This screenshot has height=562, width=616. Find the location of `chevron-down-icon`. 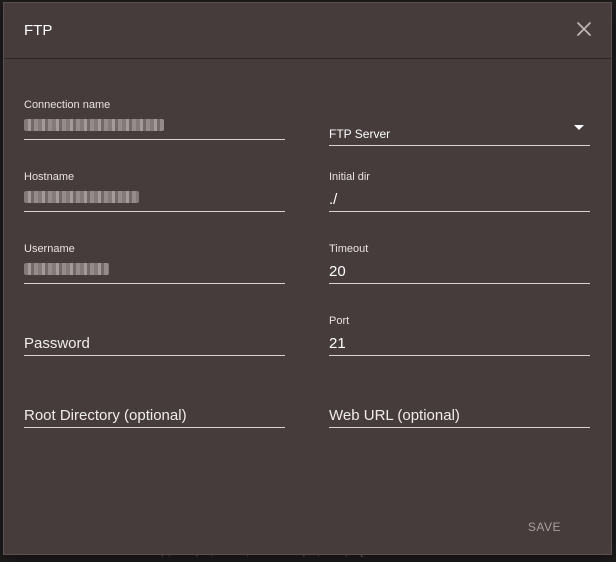

chevron-down-icon is located at coordinates (579, 127).